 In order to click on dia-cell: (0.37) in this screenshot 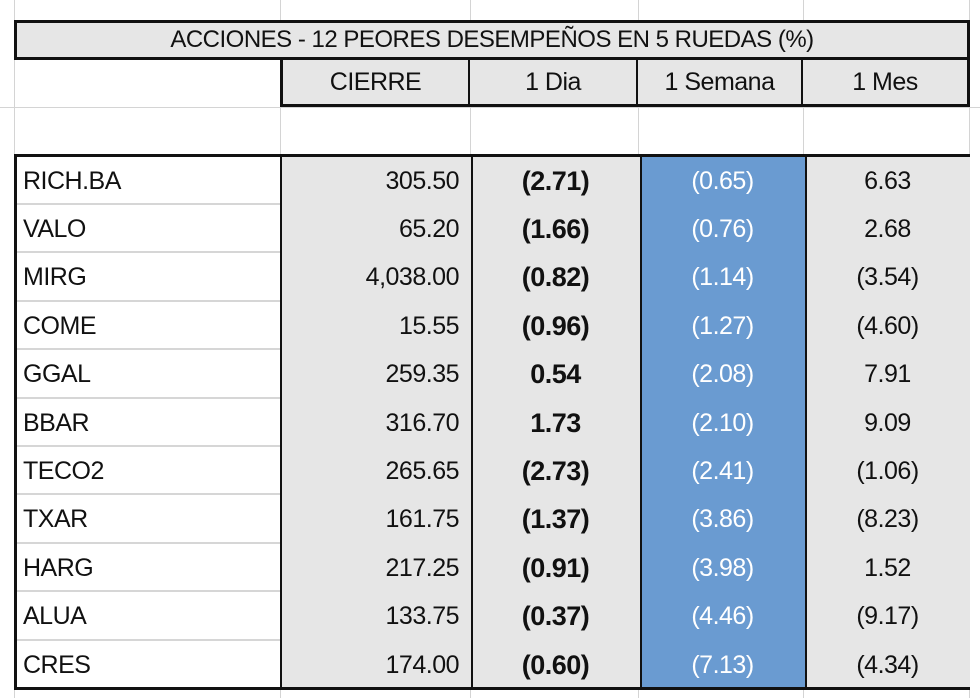, I will do `click(555, 616)`.